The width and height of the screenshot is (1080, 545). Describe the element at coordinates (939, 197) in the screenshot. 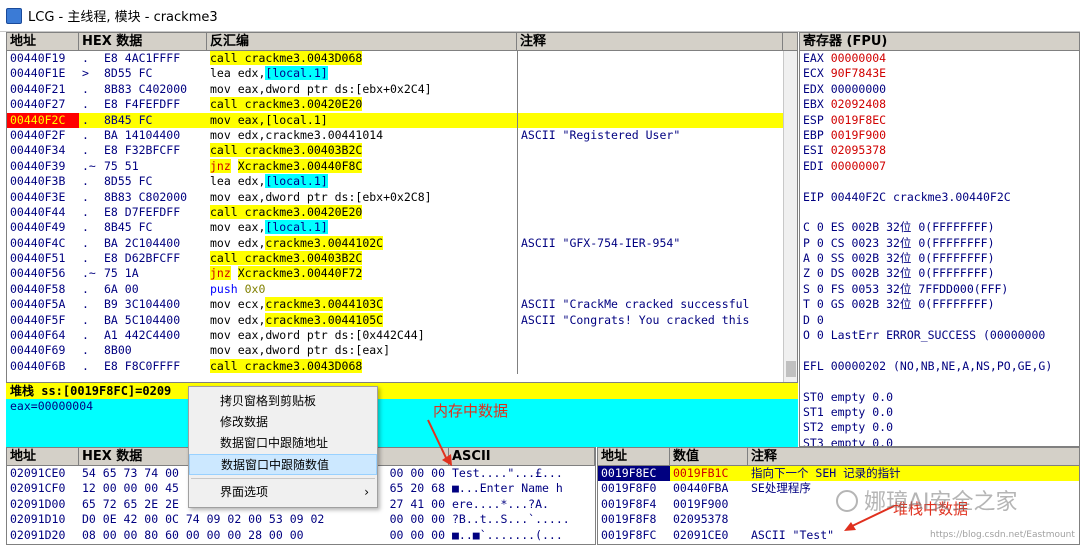

I see `register-eip: EIP 00440F2C crackme3.00440F2C` at that location.